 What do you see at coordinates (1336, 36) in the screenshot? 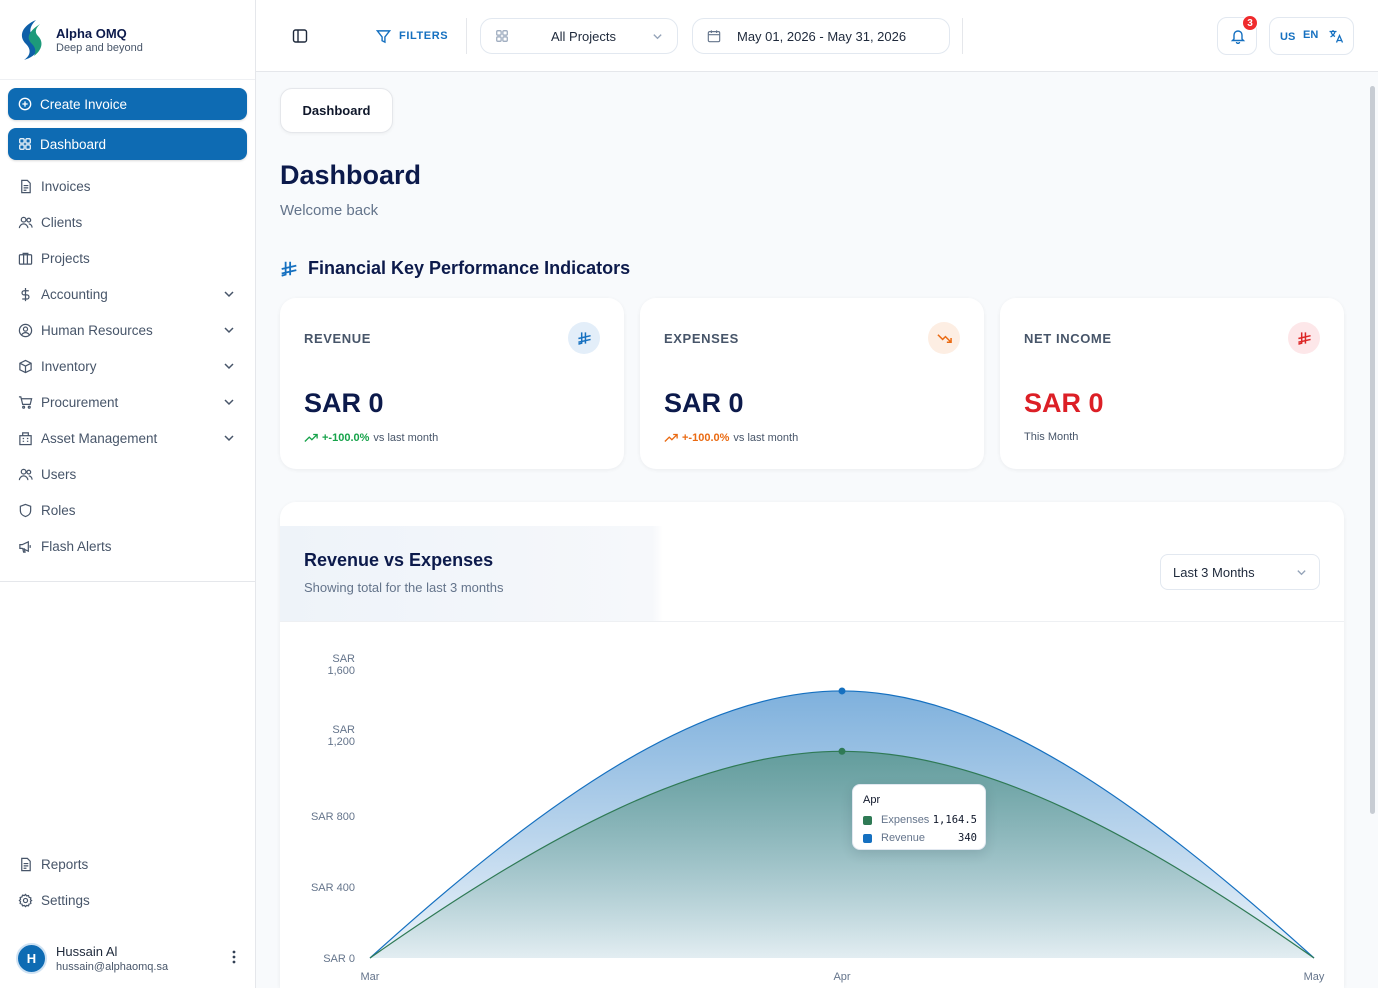
I see `translate-icon` at bounding box center [1336, 36].